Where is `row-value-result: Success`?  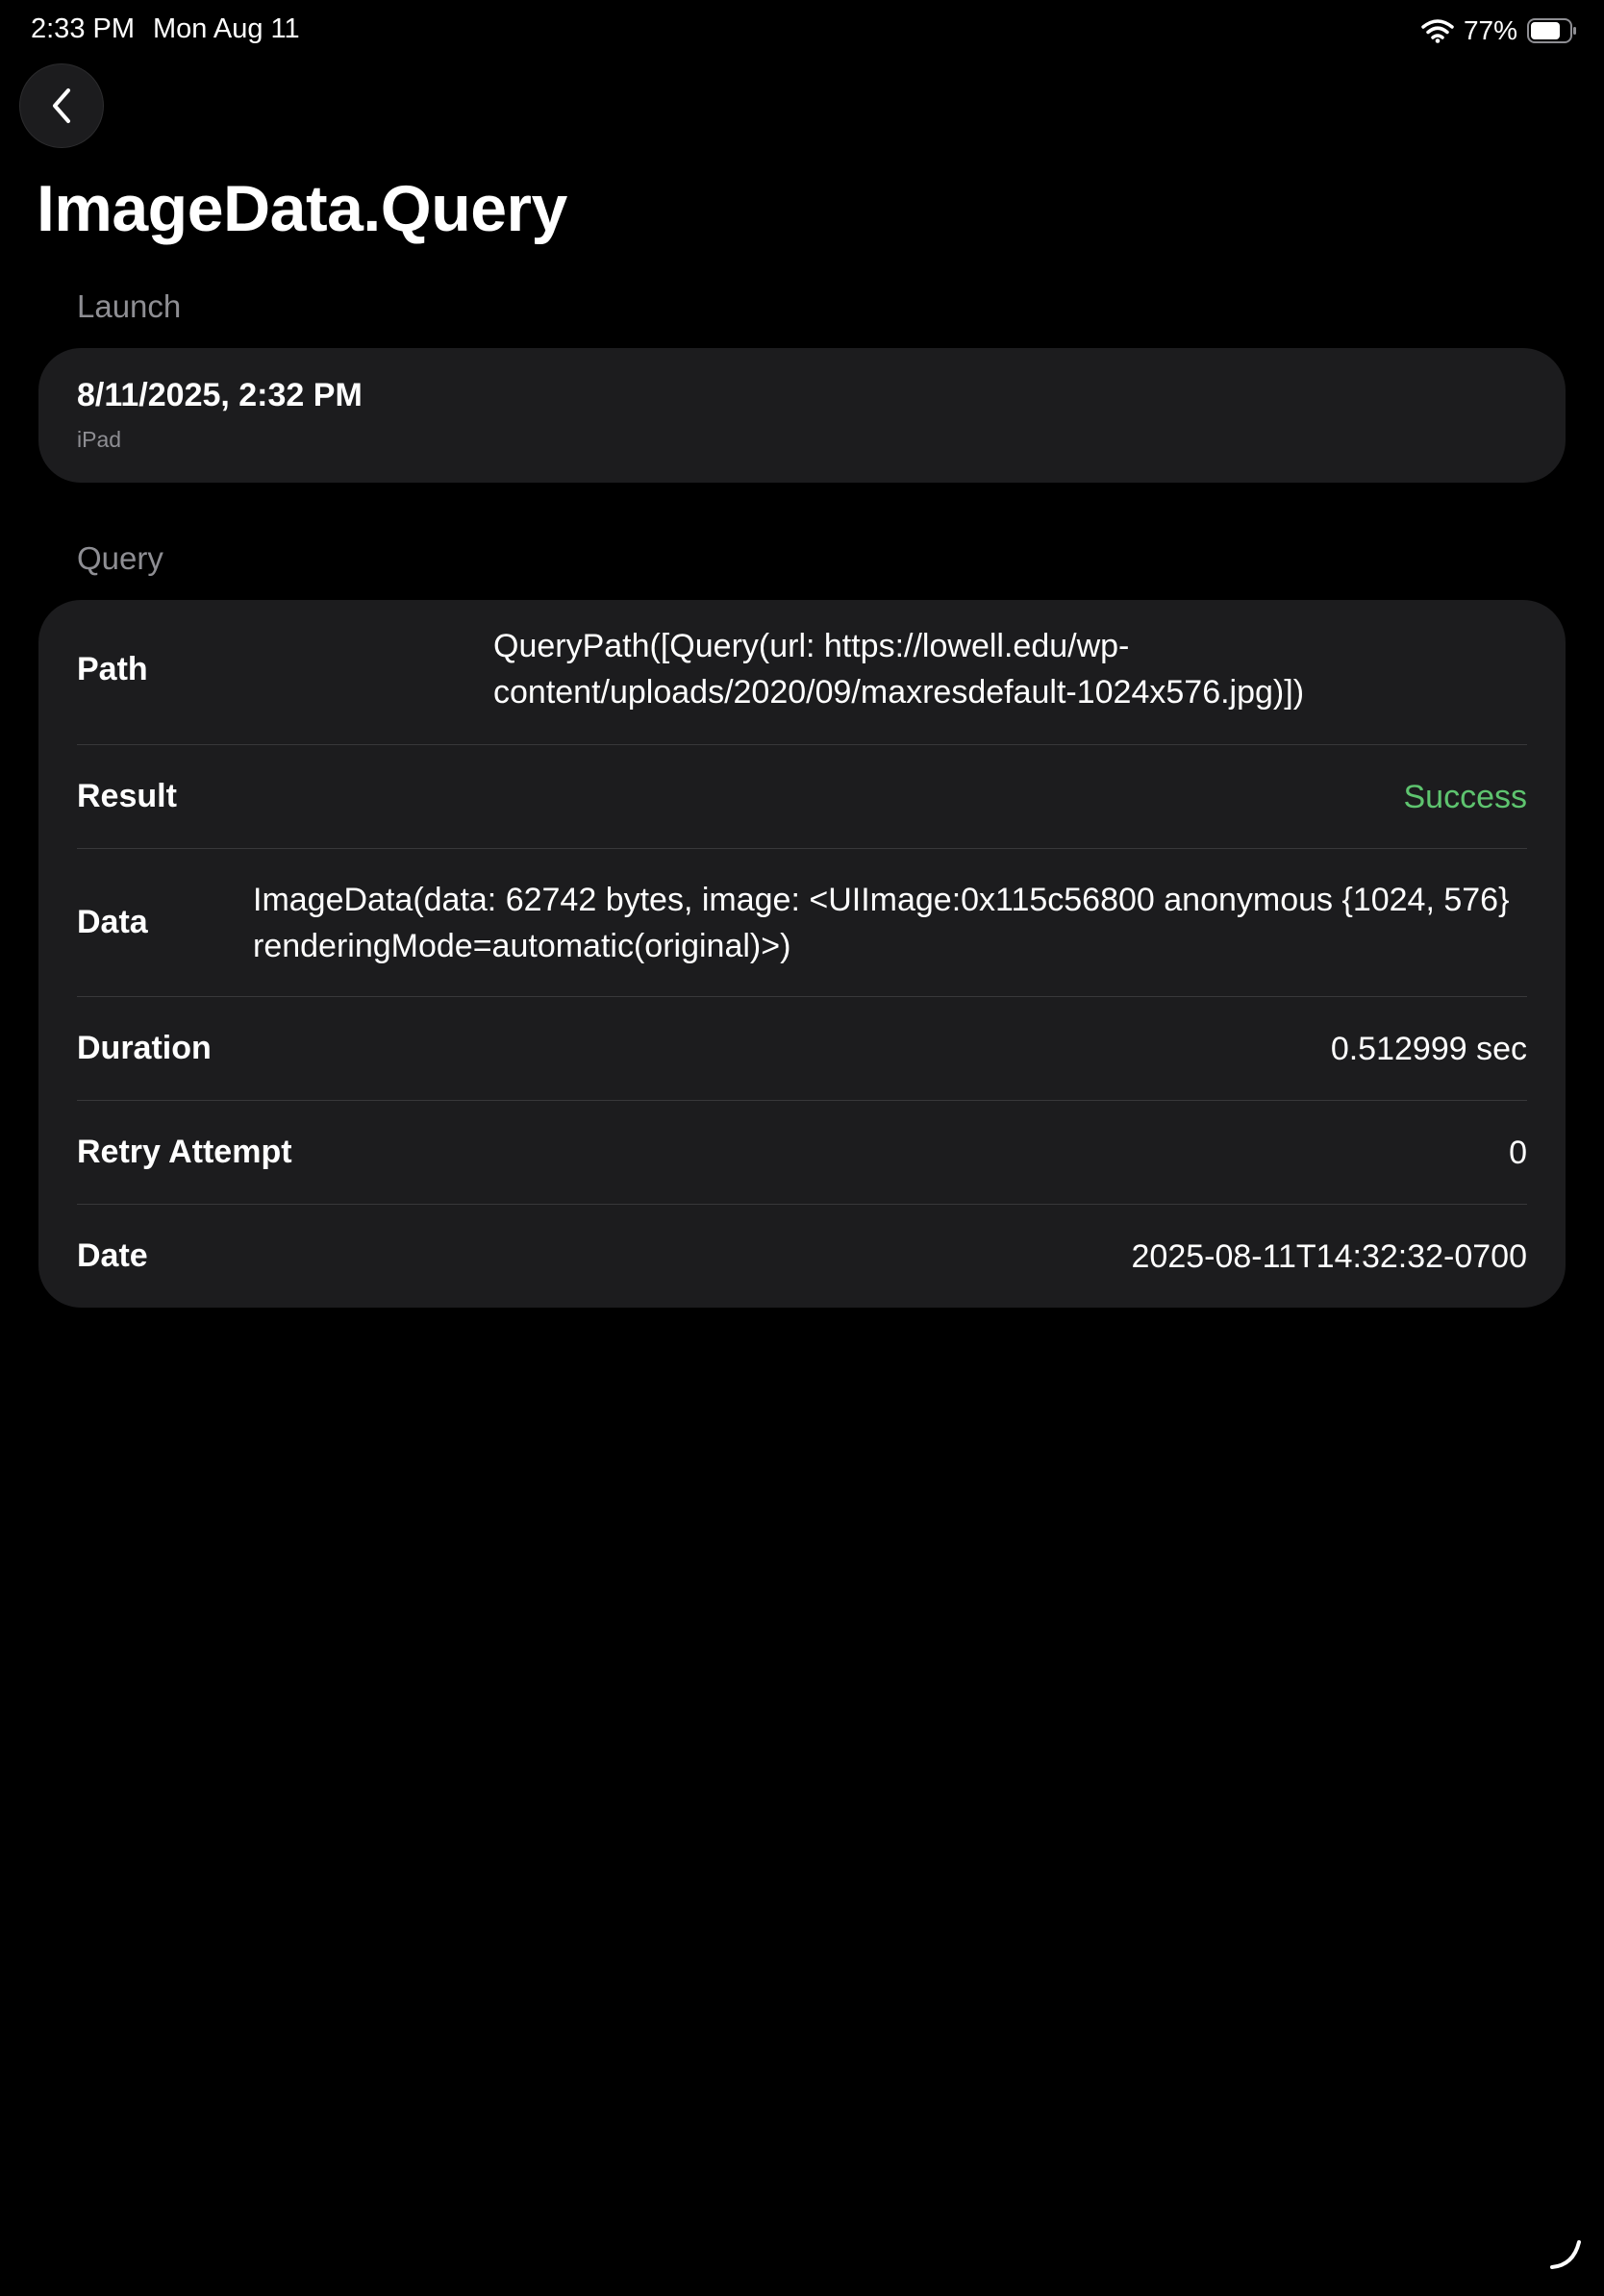 row-value-result: Success is located at coordinates (1465, 796).